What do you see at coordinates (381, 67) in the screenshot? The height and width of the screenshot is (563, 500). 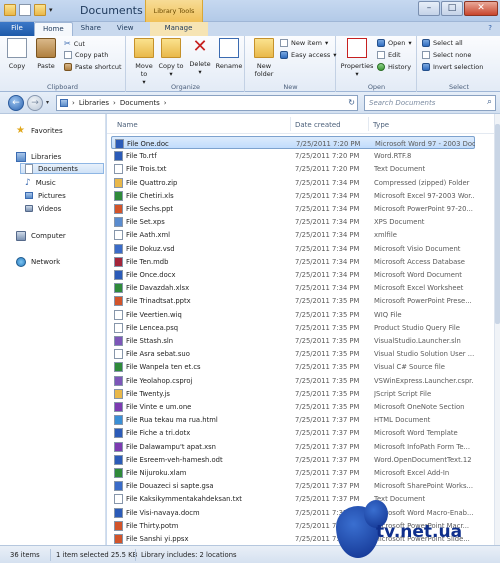 I see `history-icon` at bounding box center [381, 67].